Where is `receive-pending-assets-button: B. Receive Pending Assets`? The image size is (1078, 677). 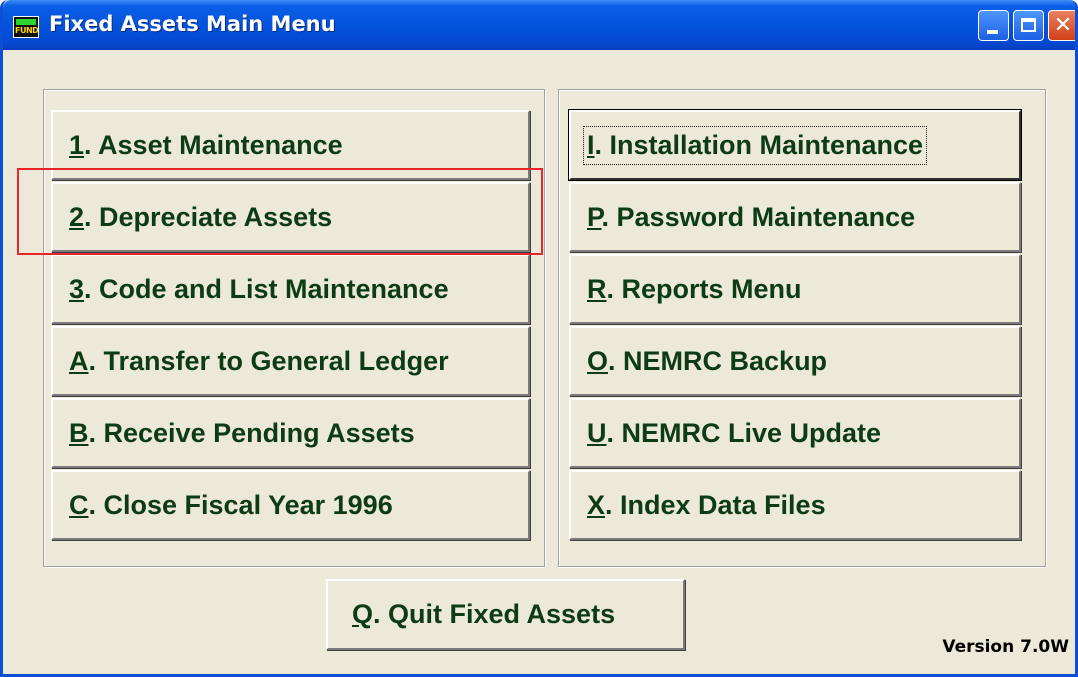 receive-pending-assets-button: B. Receive Pending Assets is located at coordinates (290, 433).